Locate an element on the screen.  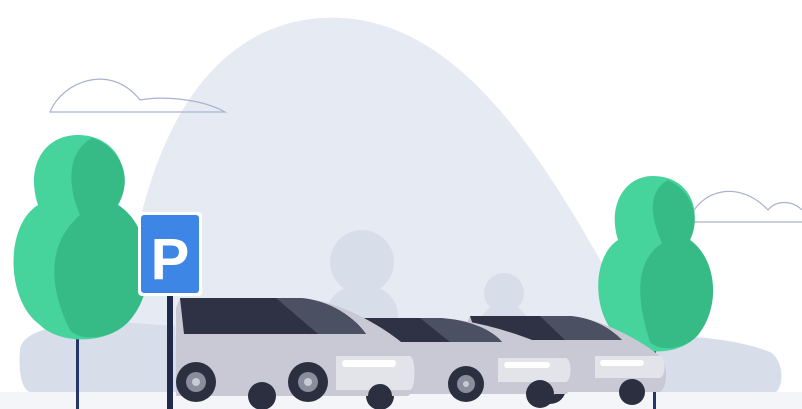
cloud-icon is located at coordinates (744, 206).